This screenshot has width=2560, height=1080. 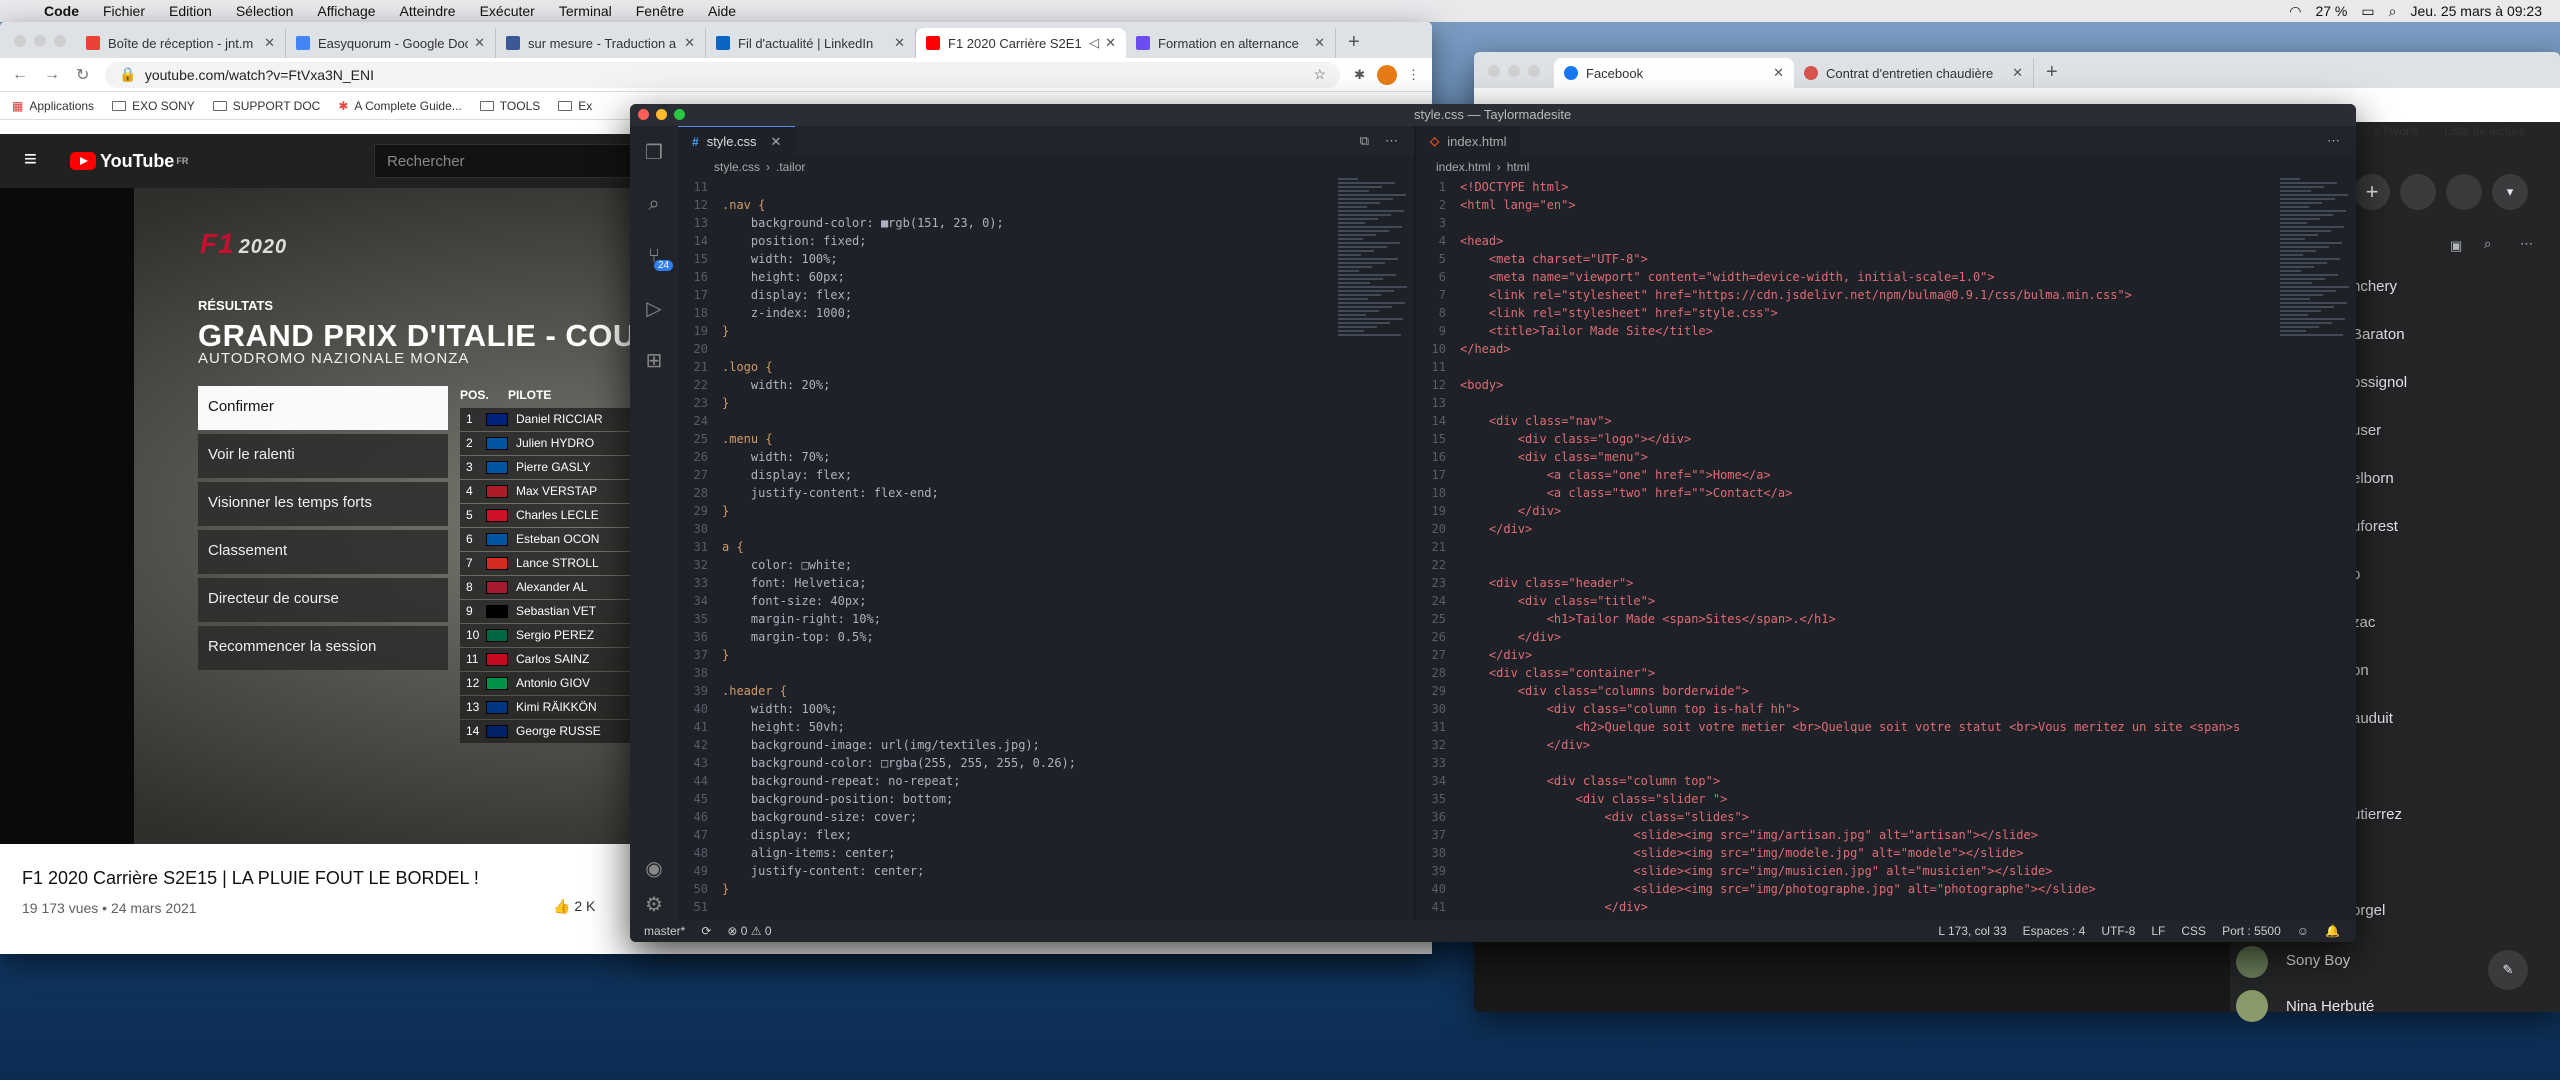 What do you see at coordinates (1836, 691) in the screenshot?
I see `code-line: 29 <div class="columns borderwide">` at bounding box center [1836, 691].